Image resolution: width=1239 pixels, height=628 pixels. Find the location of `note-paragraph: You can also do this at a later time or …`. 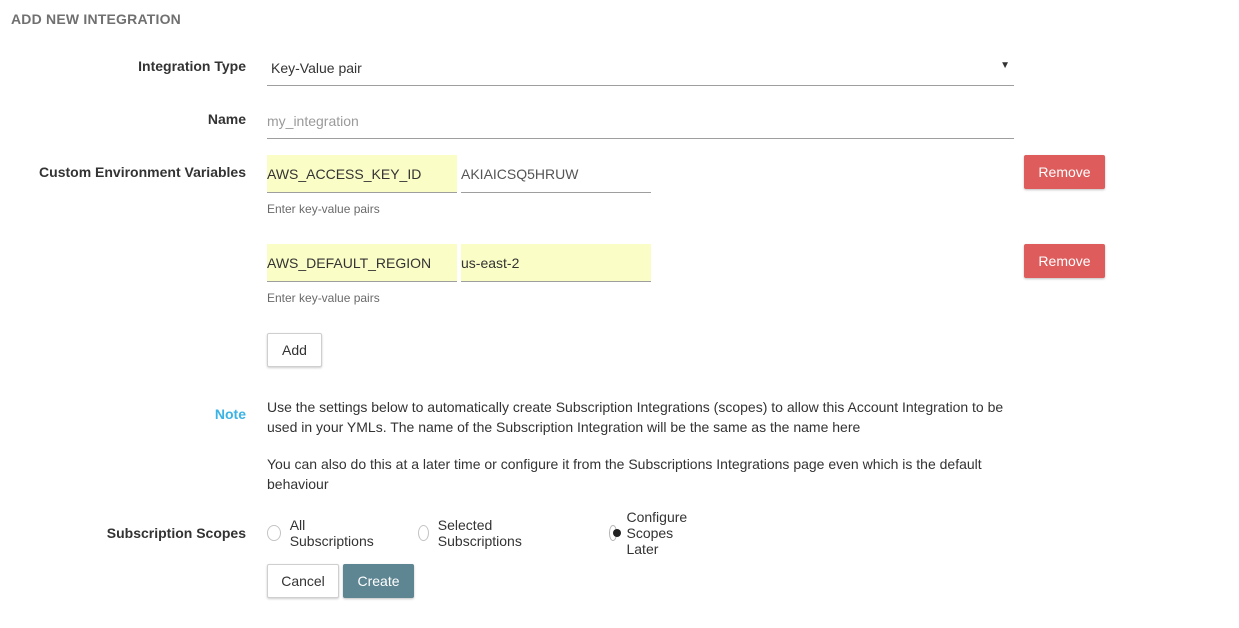

note-paragraph: You can also do this at a later time or … is located at coordinates (624, 474).